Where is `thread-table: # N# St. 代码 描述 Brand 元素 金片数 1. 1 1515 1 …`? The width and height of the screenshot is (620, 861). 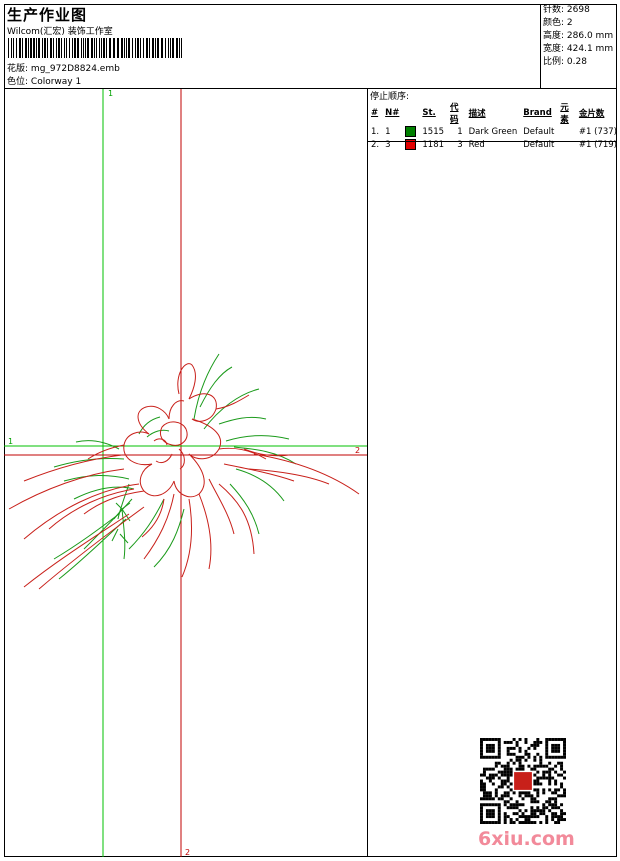
thread-table: # N# St. 代码 描述 Brand 元素 金片数 1. 1 1515 1 … is located at coordinates (494, 126).